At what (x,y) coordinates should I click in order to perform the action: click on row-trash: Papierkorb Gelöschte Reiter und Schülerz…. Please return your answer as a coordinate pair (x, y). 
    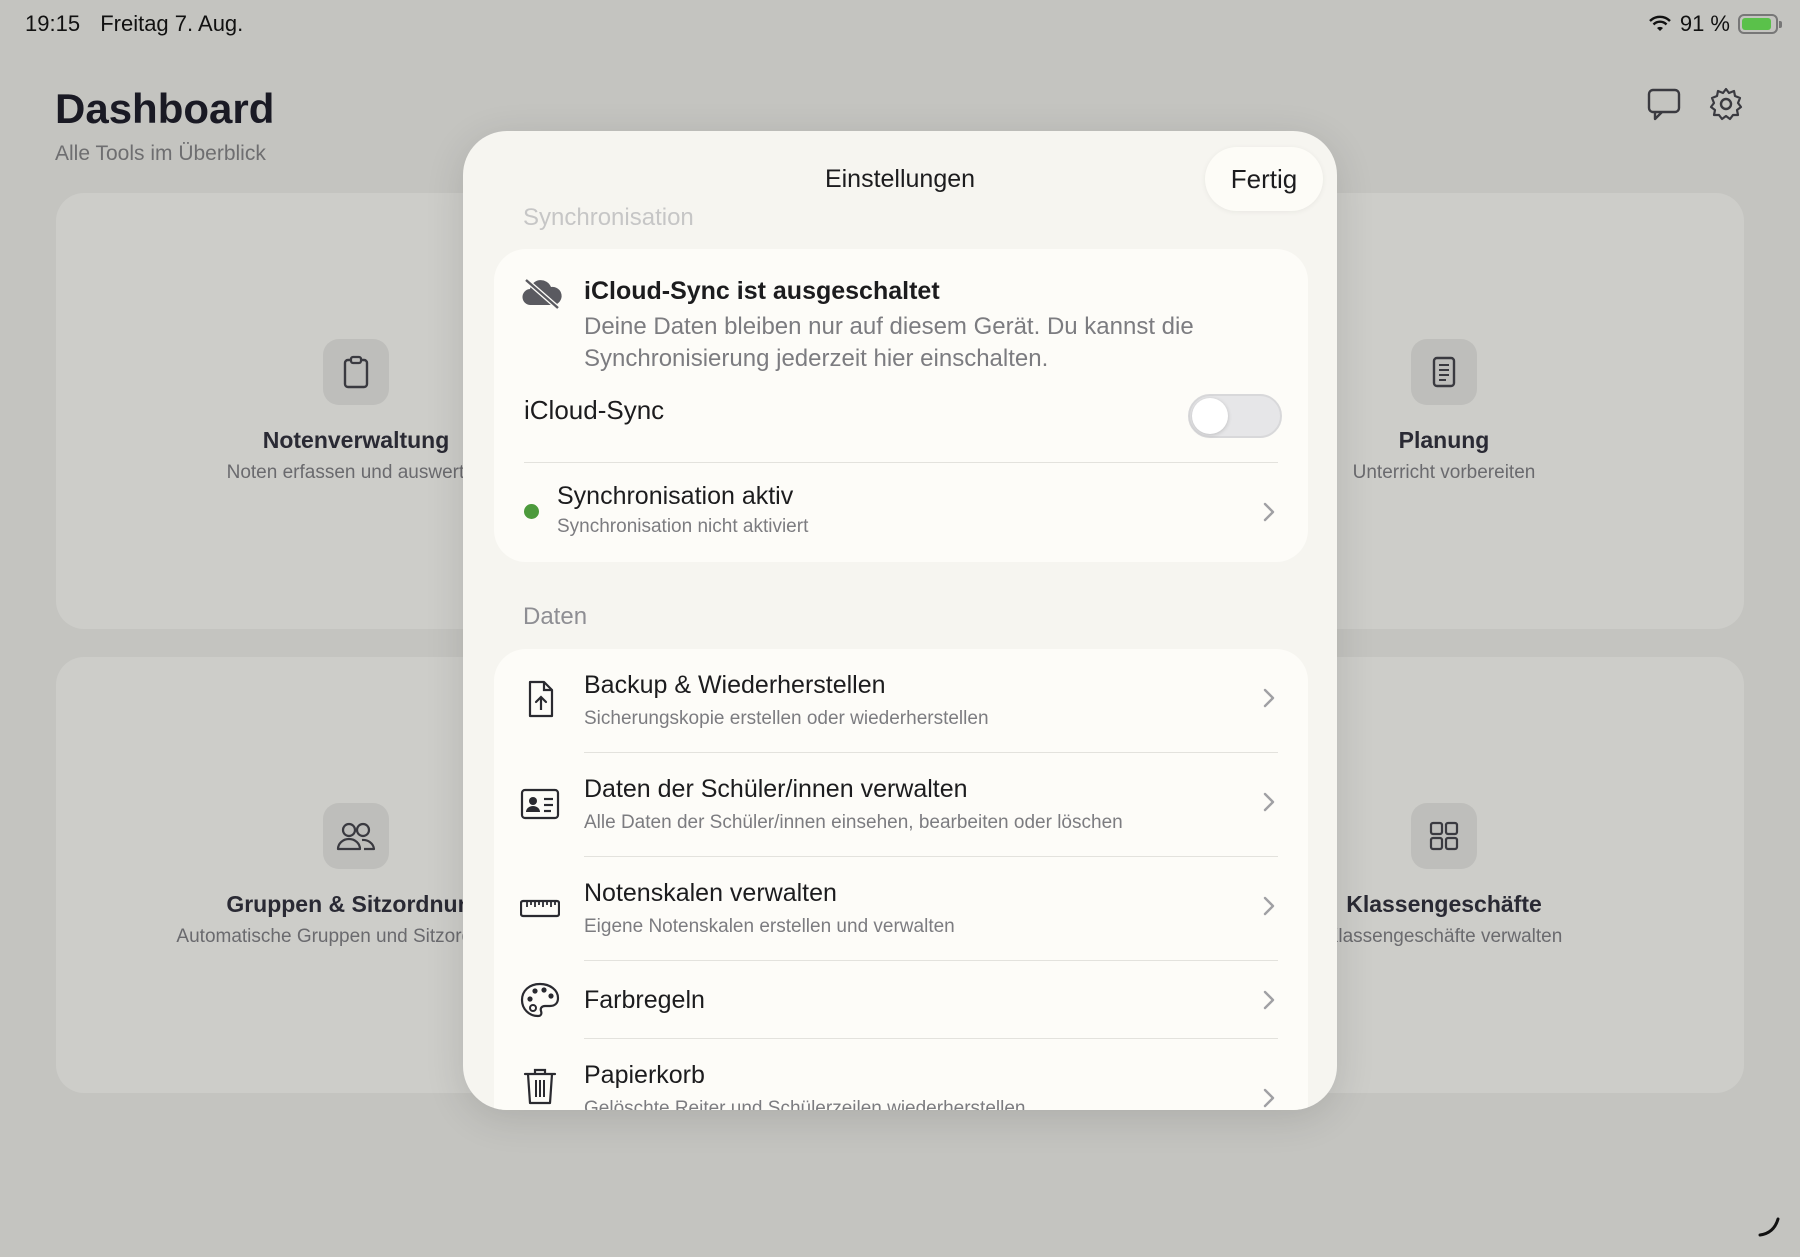
    Looking at the image, I should click on (901, 1074).